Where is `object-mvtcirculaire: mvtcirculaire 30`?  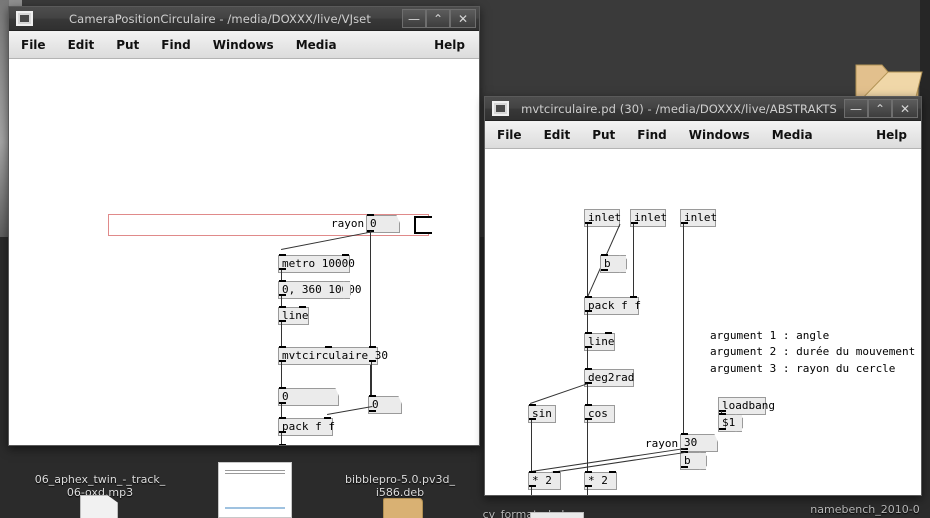
object-mvtcirculaire: mvtcirculaire 30 is located at coordinates (333, 356).